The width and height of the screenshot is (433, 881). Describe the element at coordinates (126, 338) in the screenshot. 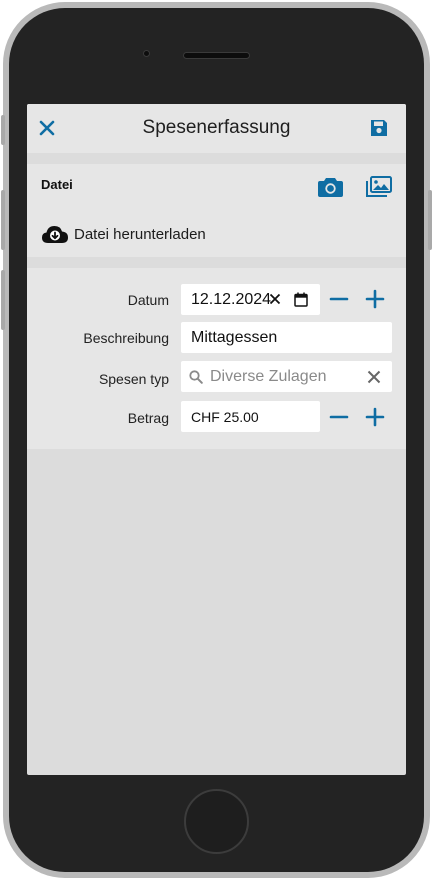

I see `description-label: Beschreibung` at that location.